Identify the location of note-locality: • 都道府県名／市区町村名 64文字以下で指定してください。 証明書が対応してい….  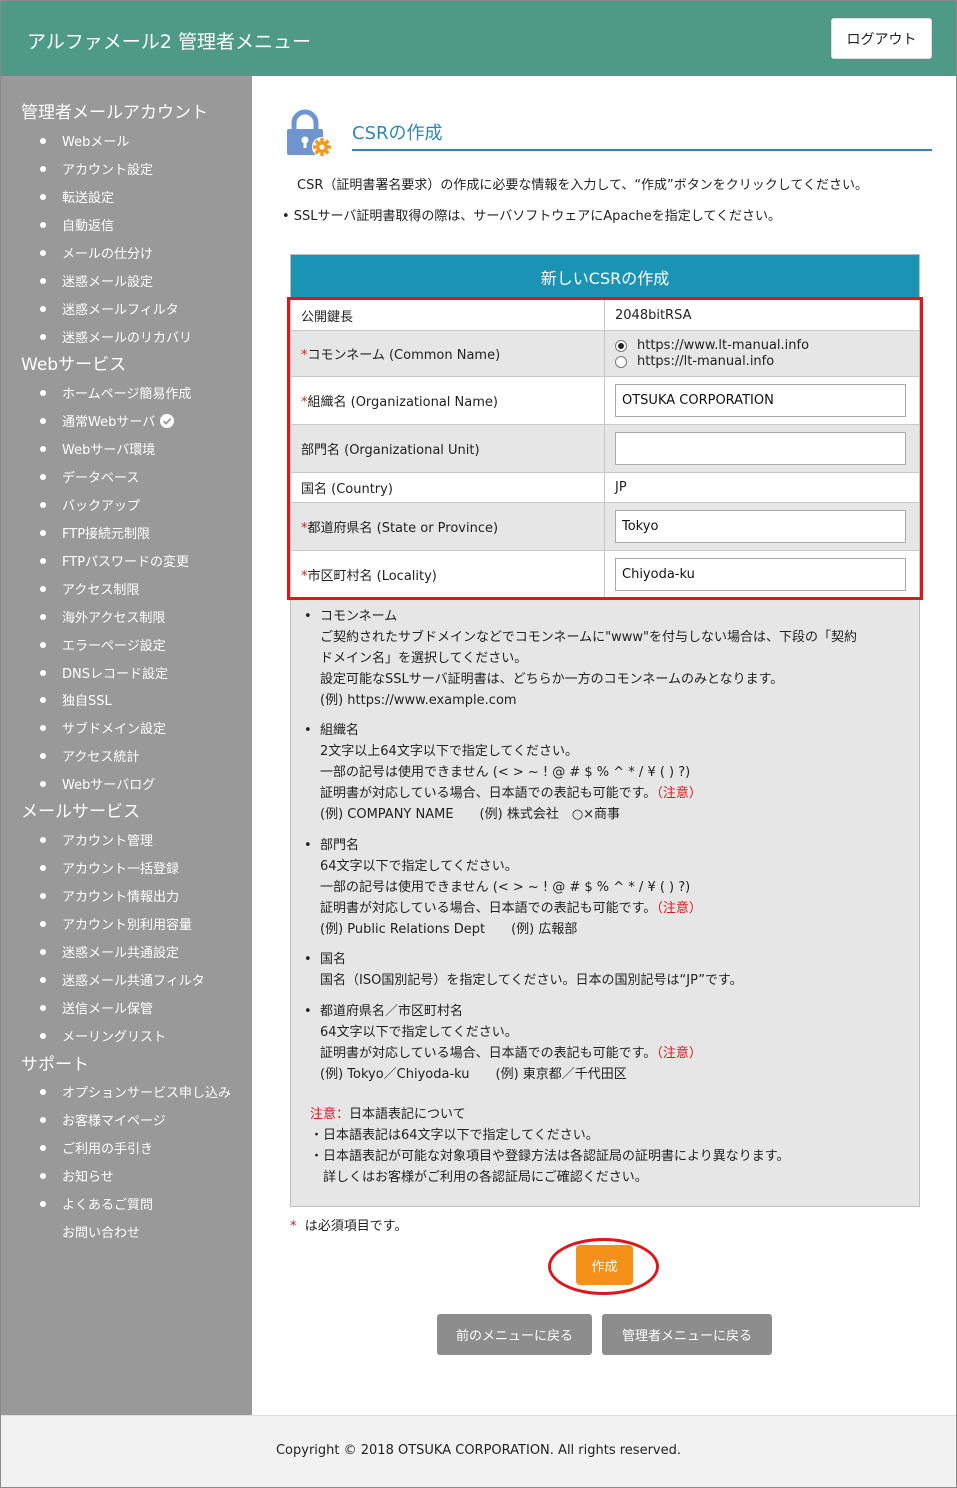
(503, 1043).